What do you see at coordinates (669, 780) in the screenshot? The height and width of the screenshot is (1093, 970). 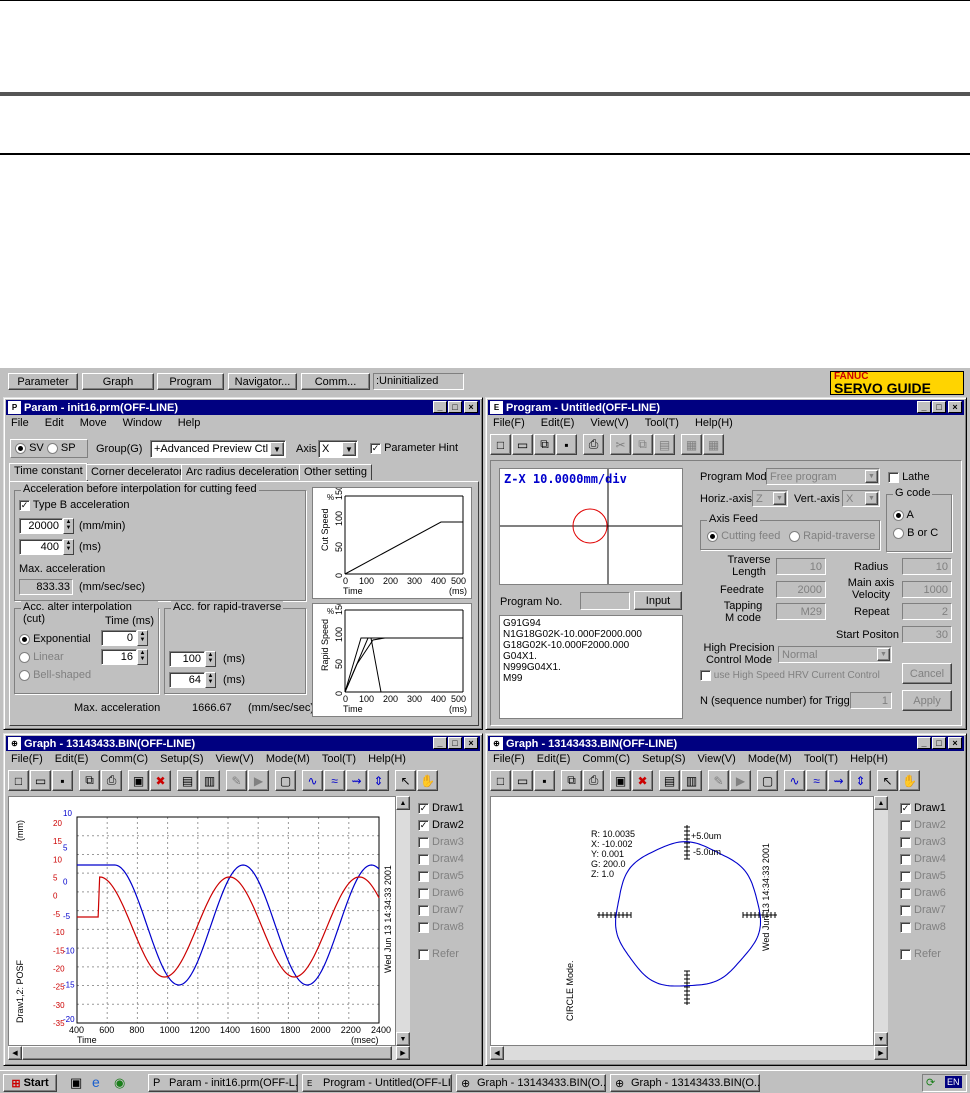 I see `setup-icon: ▤` at bounding box center [669, 780].